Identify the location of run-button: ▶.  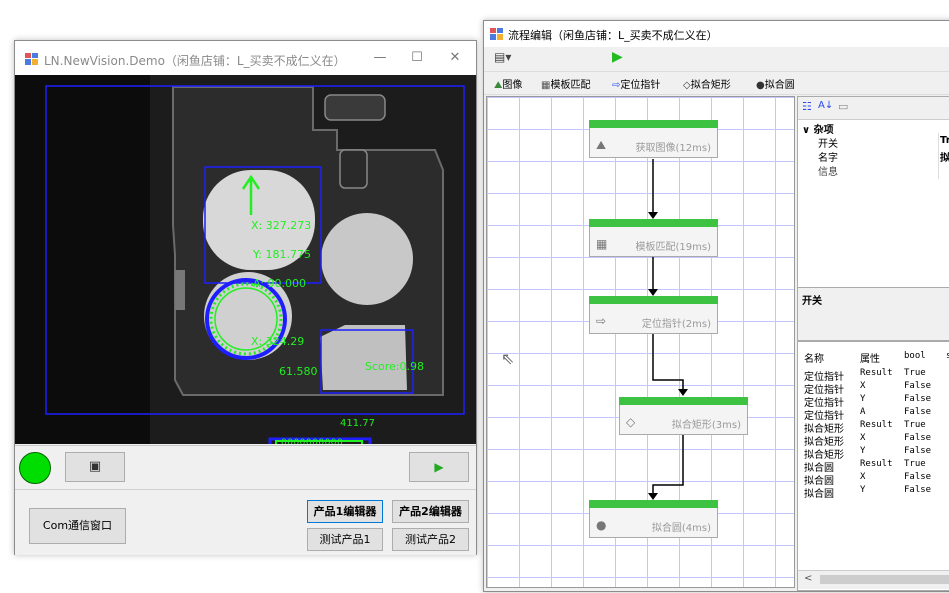
(439, 467).